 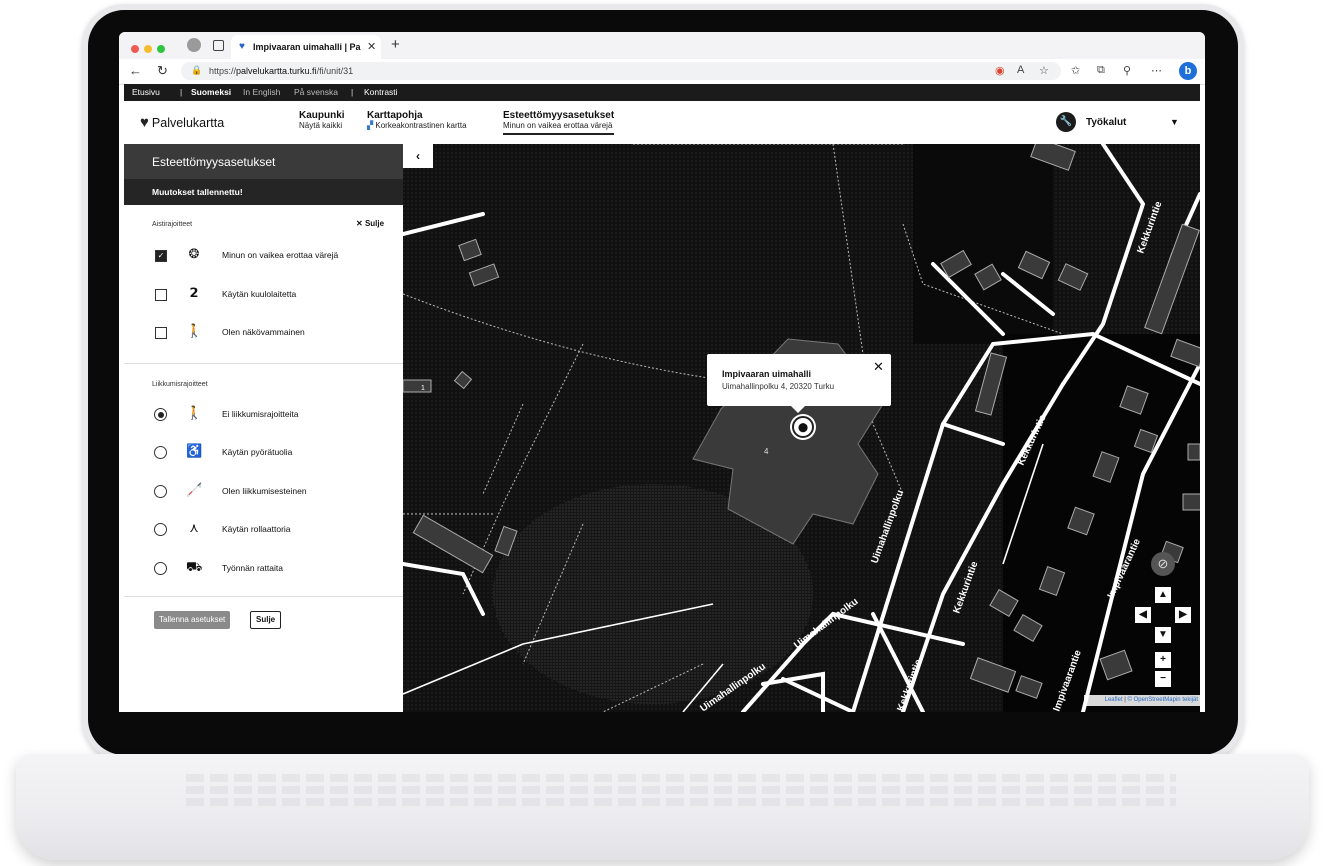 What do you see at coordinates (135, 49) in the screenshot?
I see `close-window-button` at bounding box center [135, 49].